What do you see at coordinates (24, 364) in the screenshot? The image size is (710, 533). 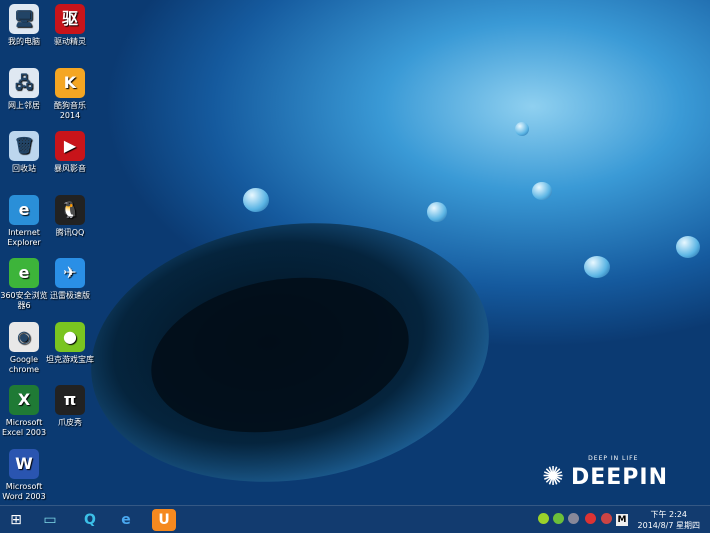 I see `icon-label: Google chrome` at bounding box center [24, 364].